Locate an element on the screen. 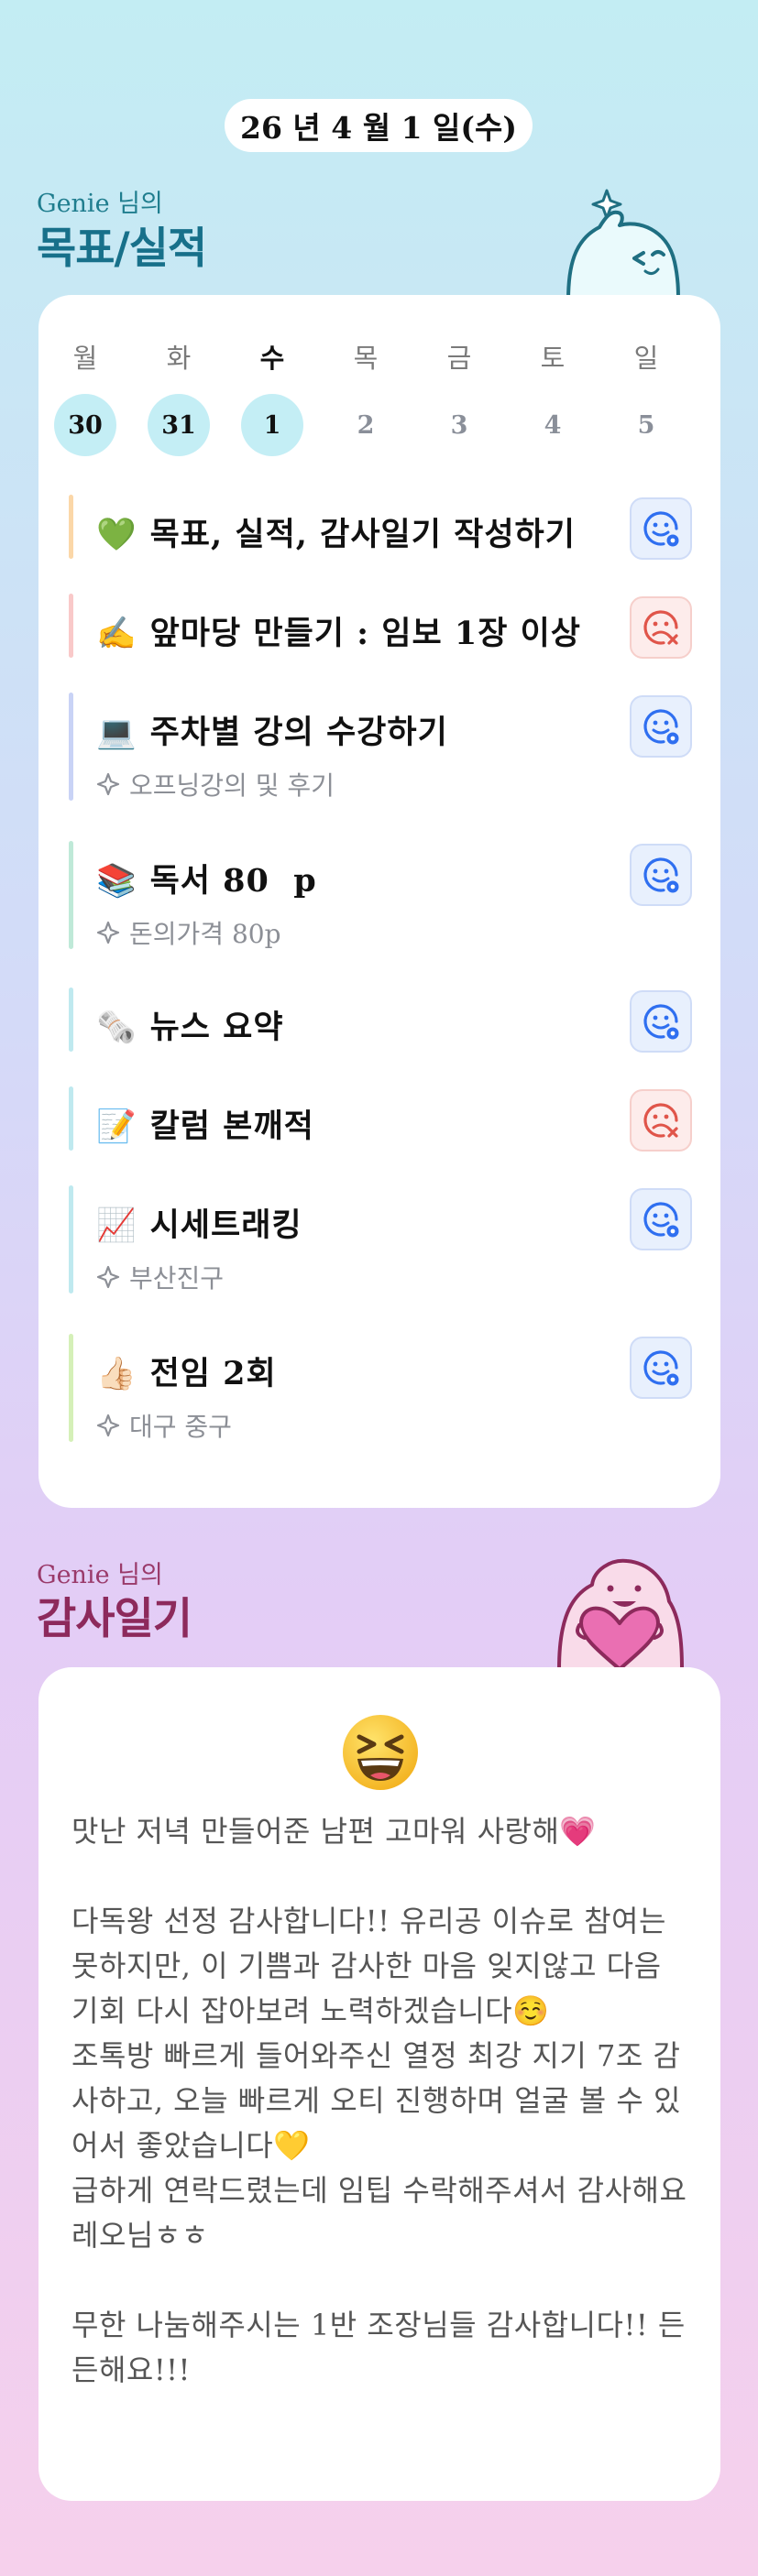 The height and width of the screenshot is (2576, 758). date-cell: 30 is located at coordinates (85, 425).